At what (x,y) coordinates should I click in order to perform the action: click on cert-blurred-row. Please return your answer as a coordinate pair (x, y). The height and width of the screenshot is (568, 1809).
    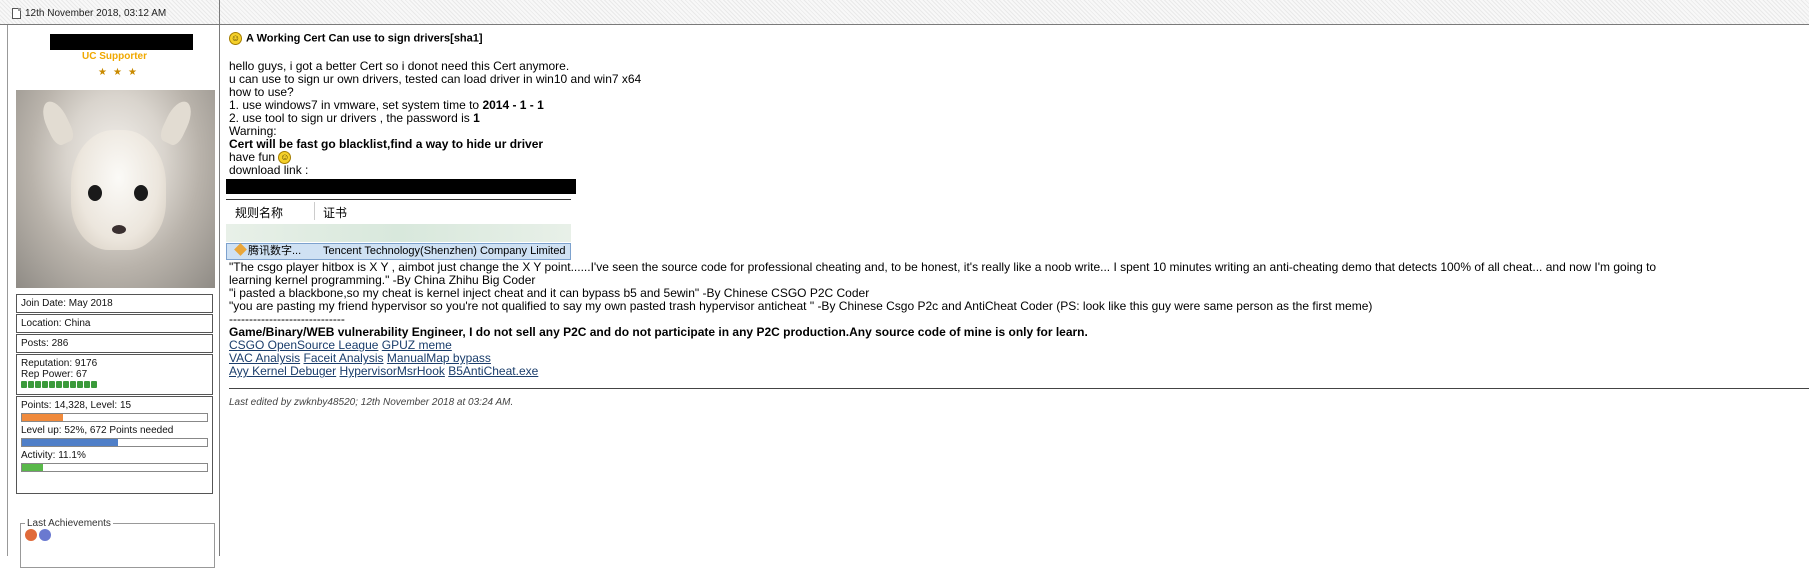
    Looking at the image, I should click on (398, 233).